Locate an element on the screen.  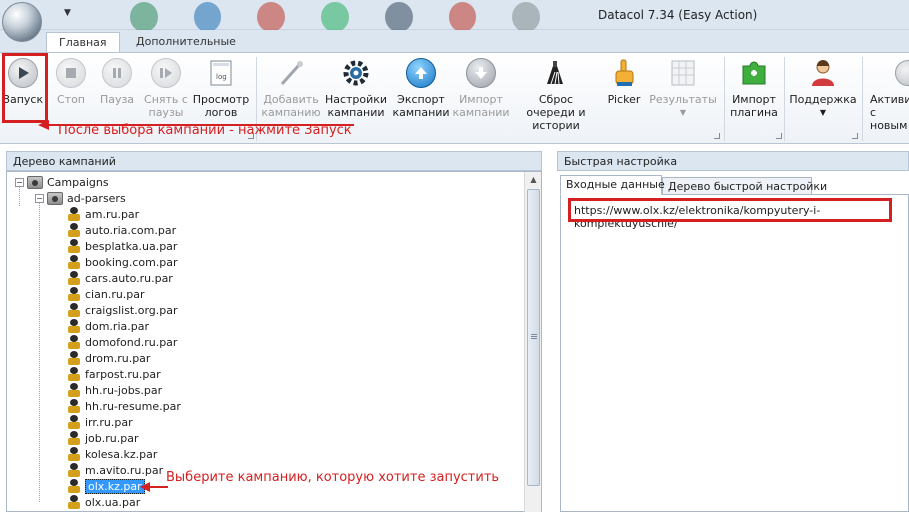
campaign-label: hh.ru-resume.par is located at coordinates (133, 406).